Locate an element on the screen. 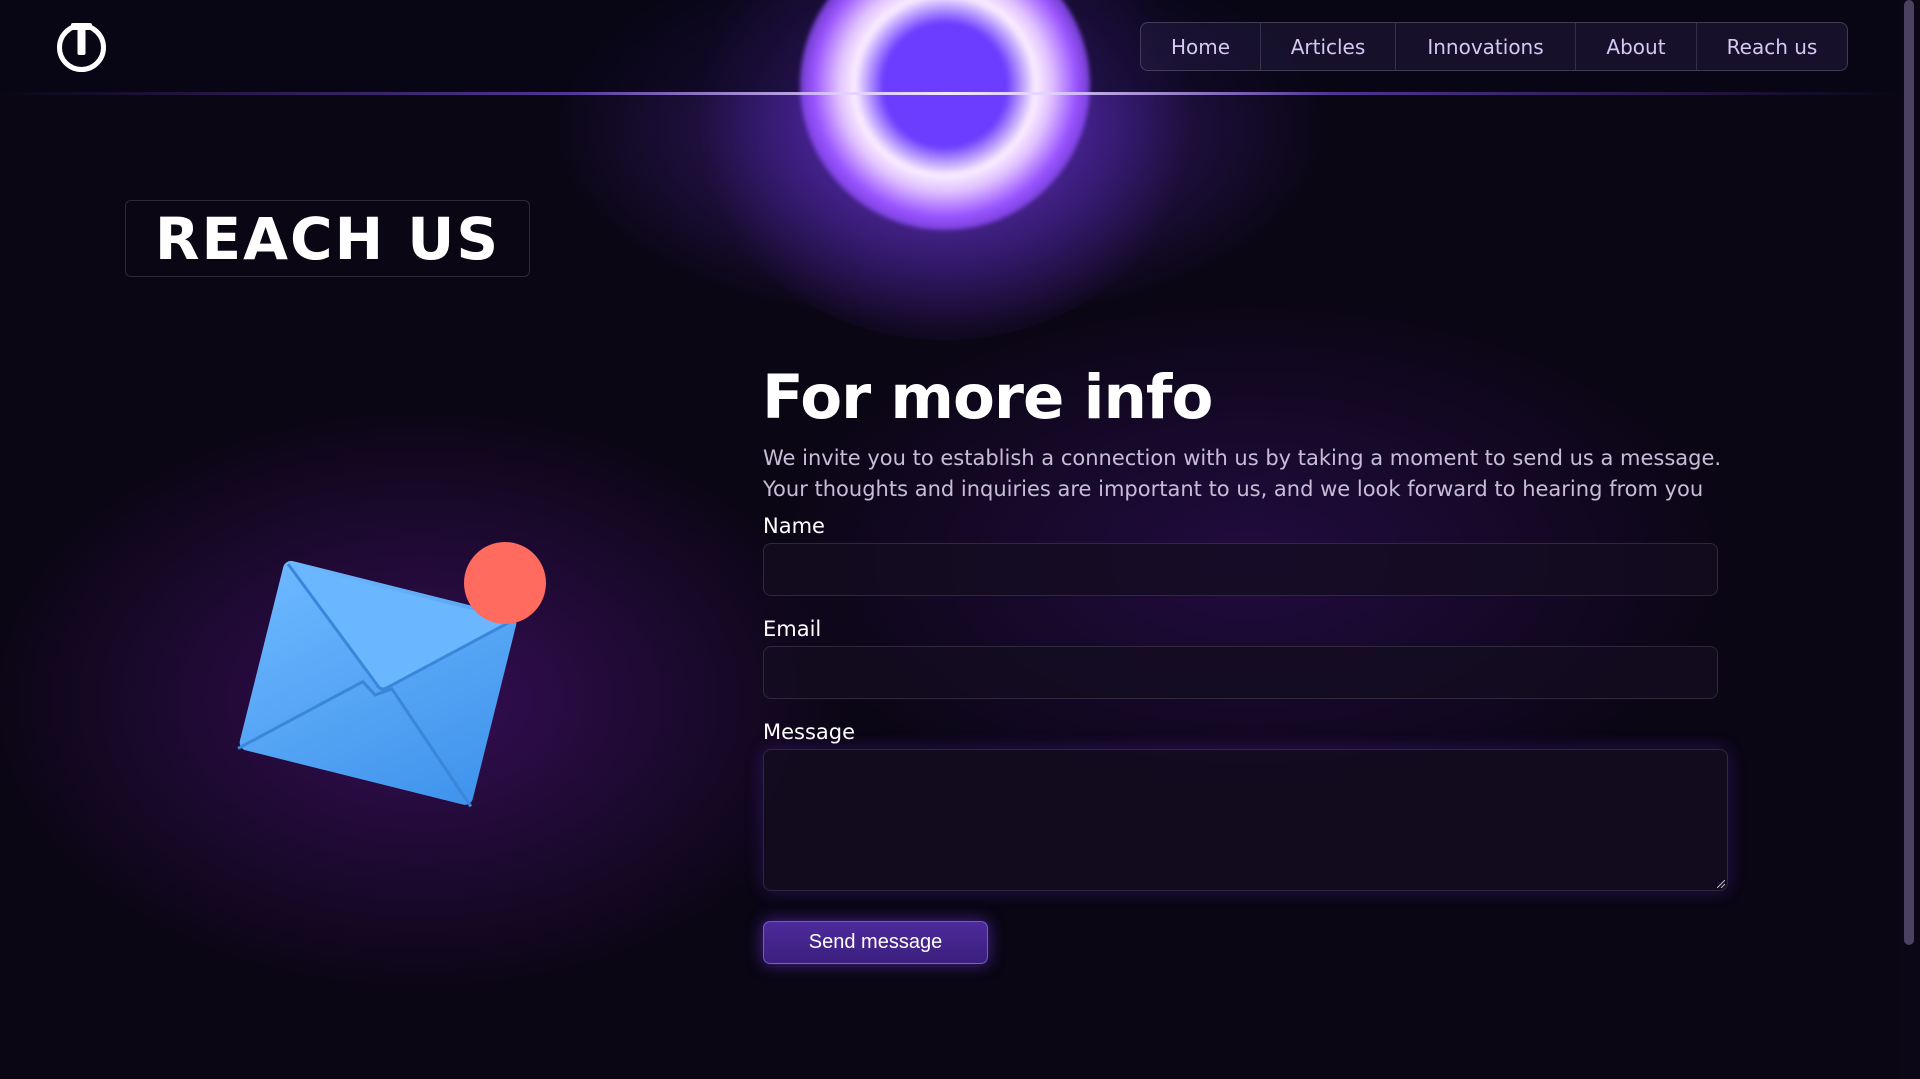 Image resolution: width=1920 pixels, height=1079 pixels. form-heading: For more info is located at coordinates (987, 397).